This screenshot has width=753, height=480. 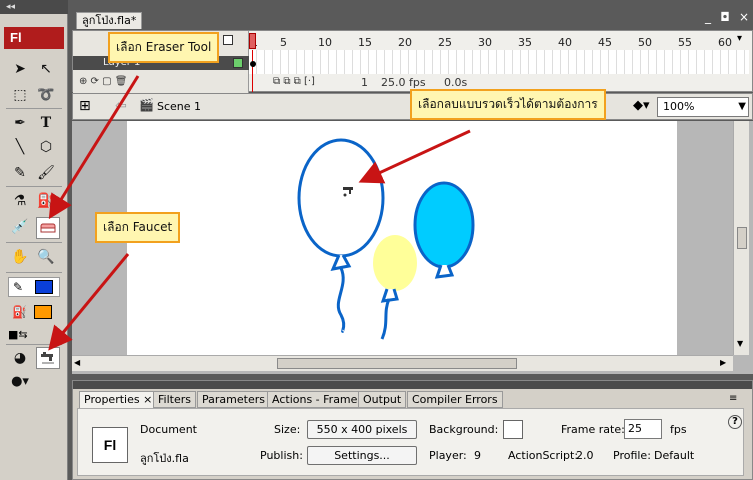 What do you see at coordinates (679, 106) in the screenshot?
I see `zoom-value: 100%` at bounding box center [679, 106].